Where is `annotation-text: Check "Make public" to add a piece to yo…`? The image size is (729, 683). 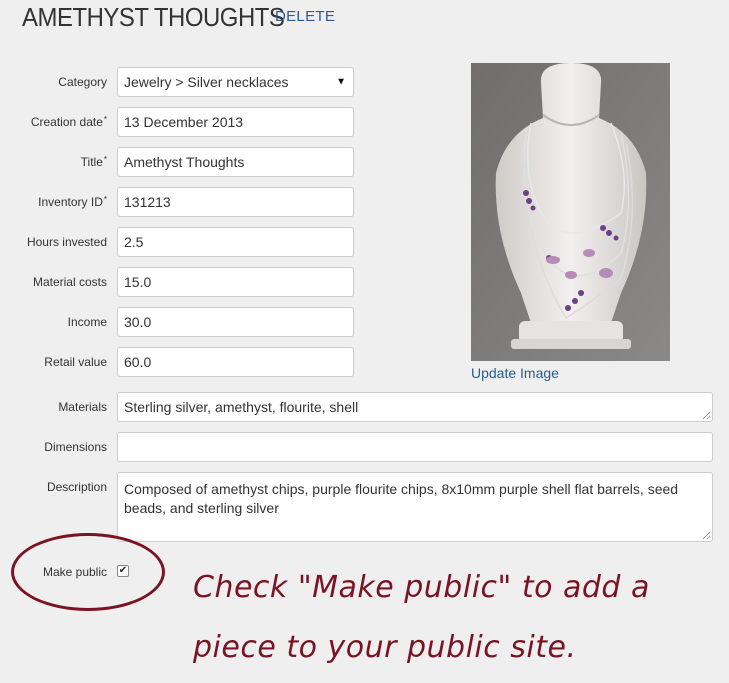 annotation-text: Check "Make public" to add a piece to yo… is located at coordinates (421, 617).